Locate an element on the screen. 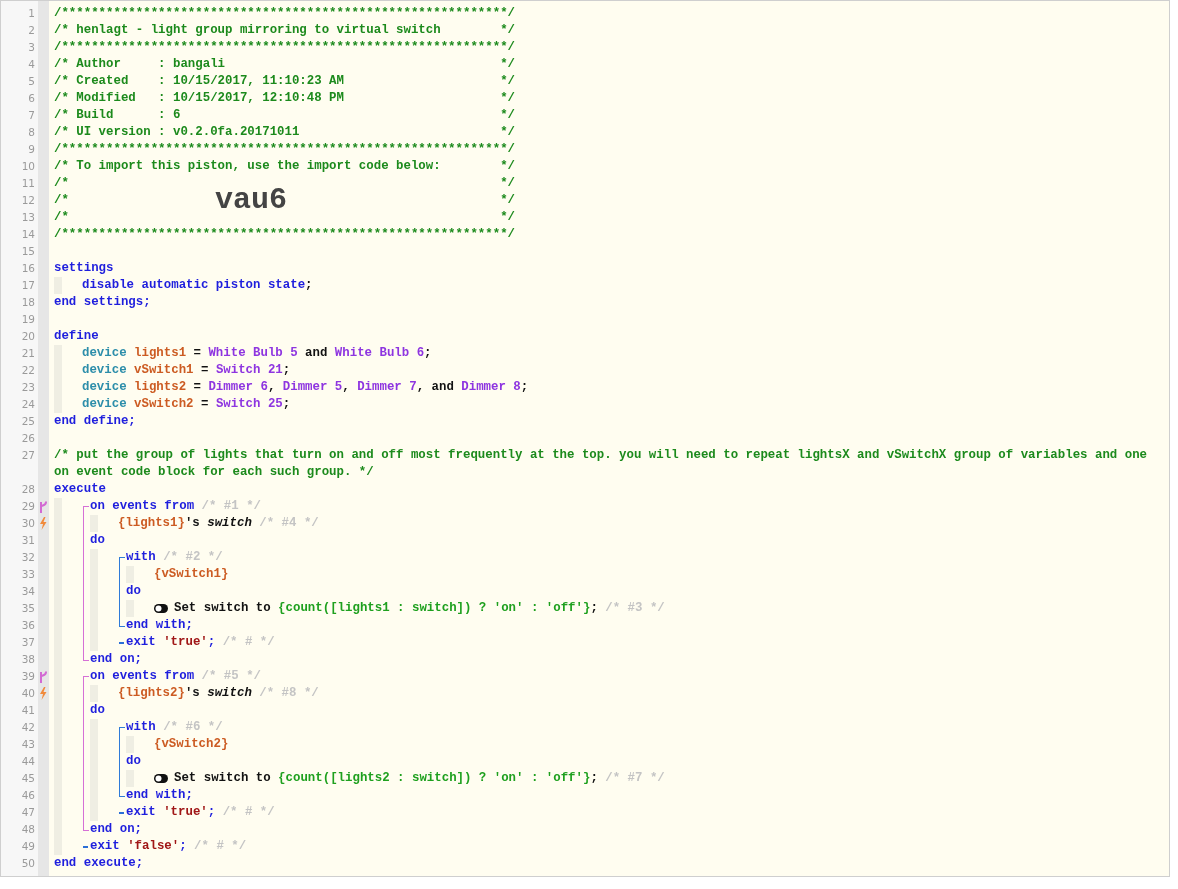  code-line: end settings; is located at coordinates (103, 302).